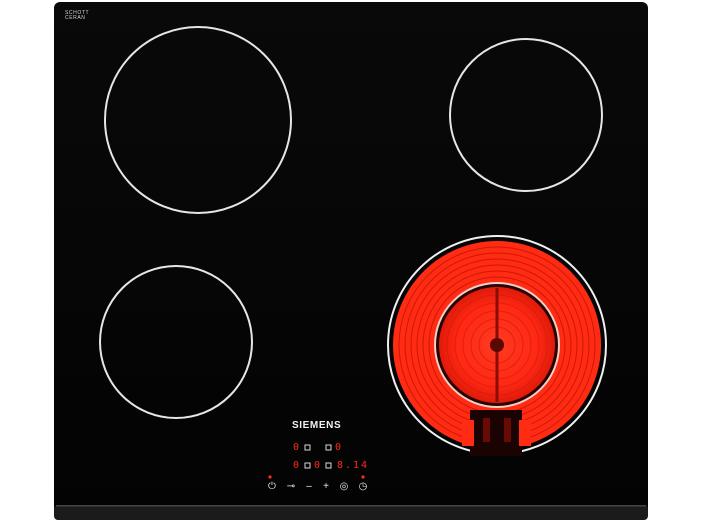 The image size is (702, 524). What do you see at coordinates (353, 465) in the screenshot?
I see `display-timer: 8.14` at bounding box center [353, 465].